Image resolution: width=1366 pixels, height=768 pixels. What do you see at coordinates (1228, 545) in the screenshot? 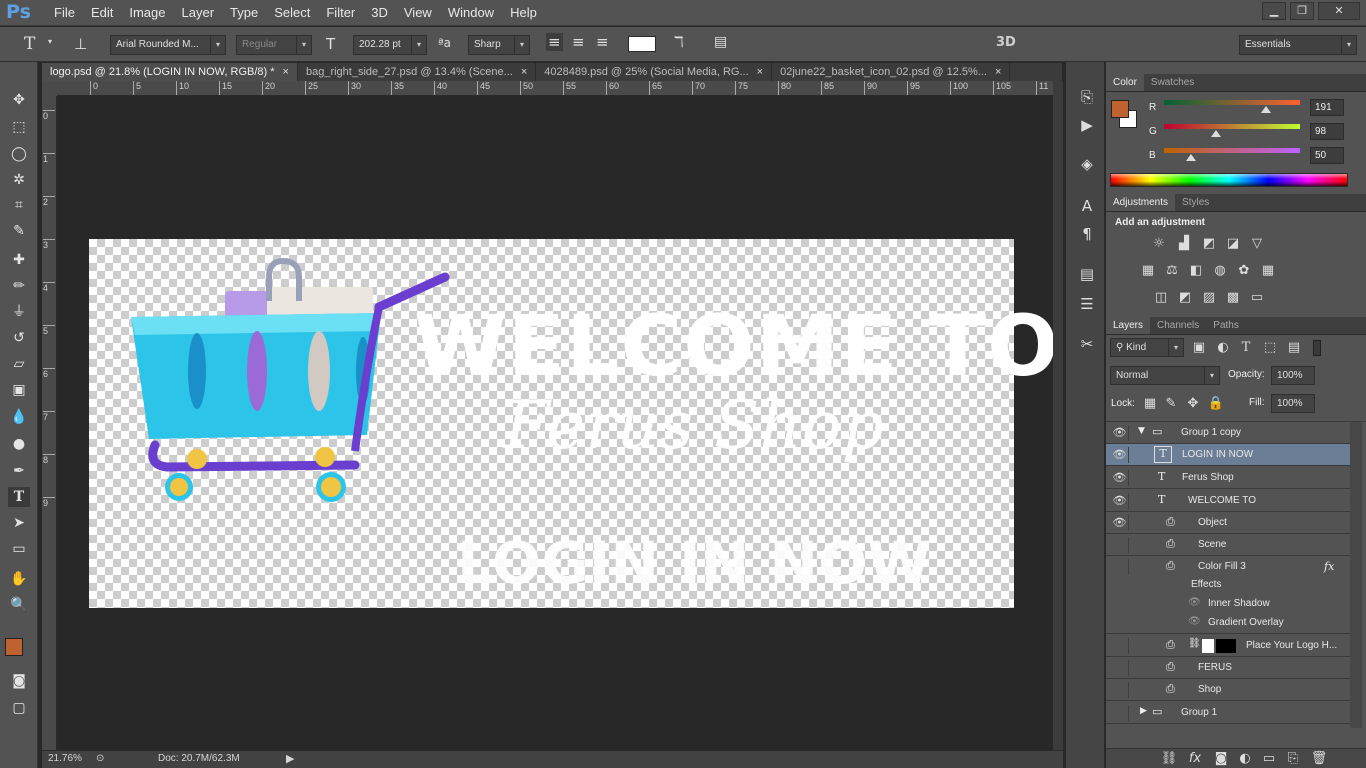
I see `layer-row-scene: ⎙ Scene` at bounding box center [1228, 545].